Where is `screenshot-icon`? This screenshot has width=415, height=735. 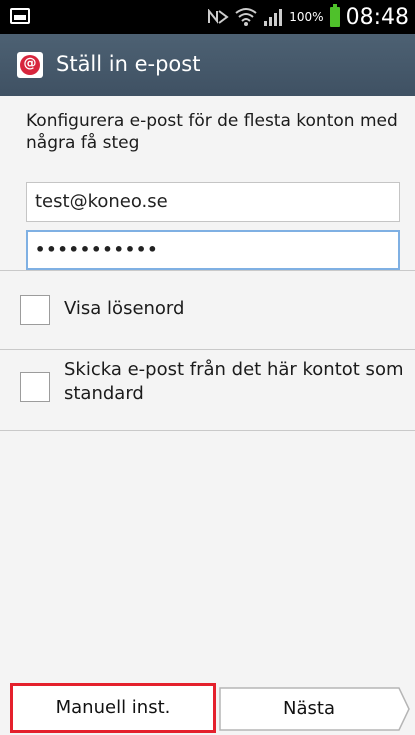
screenshot-icon is located at coordinates (20, 16).